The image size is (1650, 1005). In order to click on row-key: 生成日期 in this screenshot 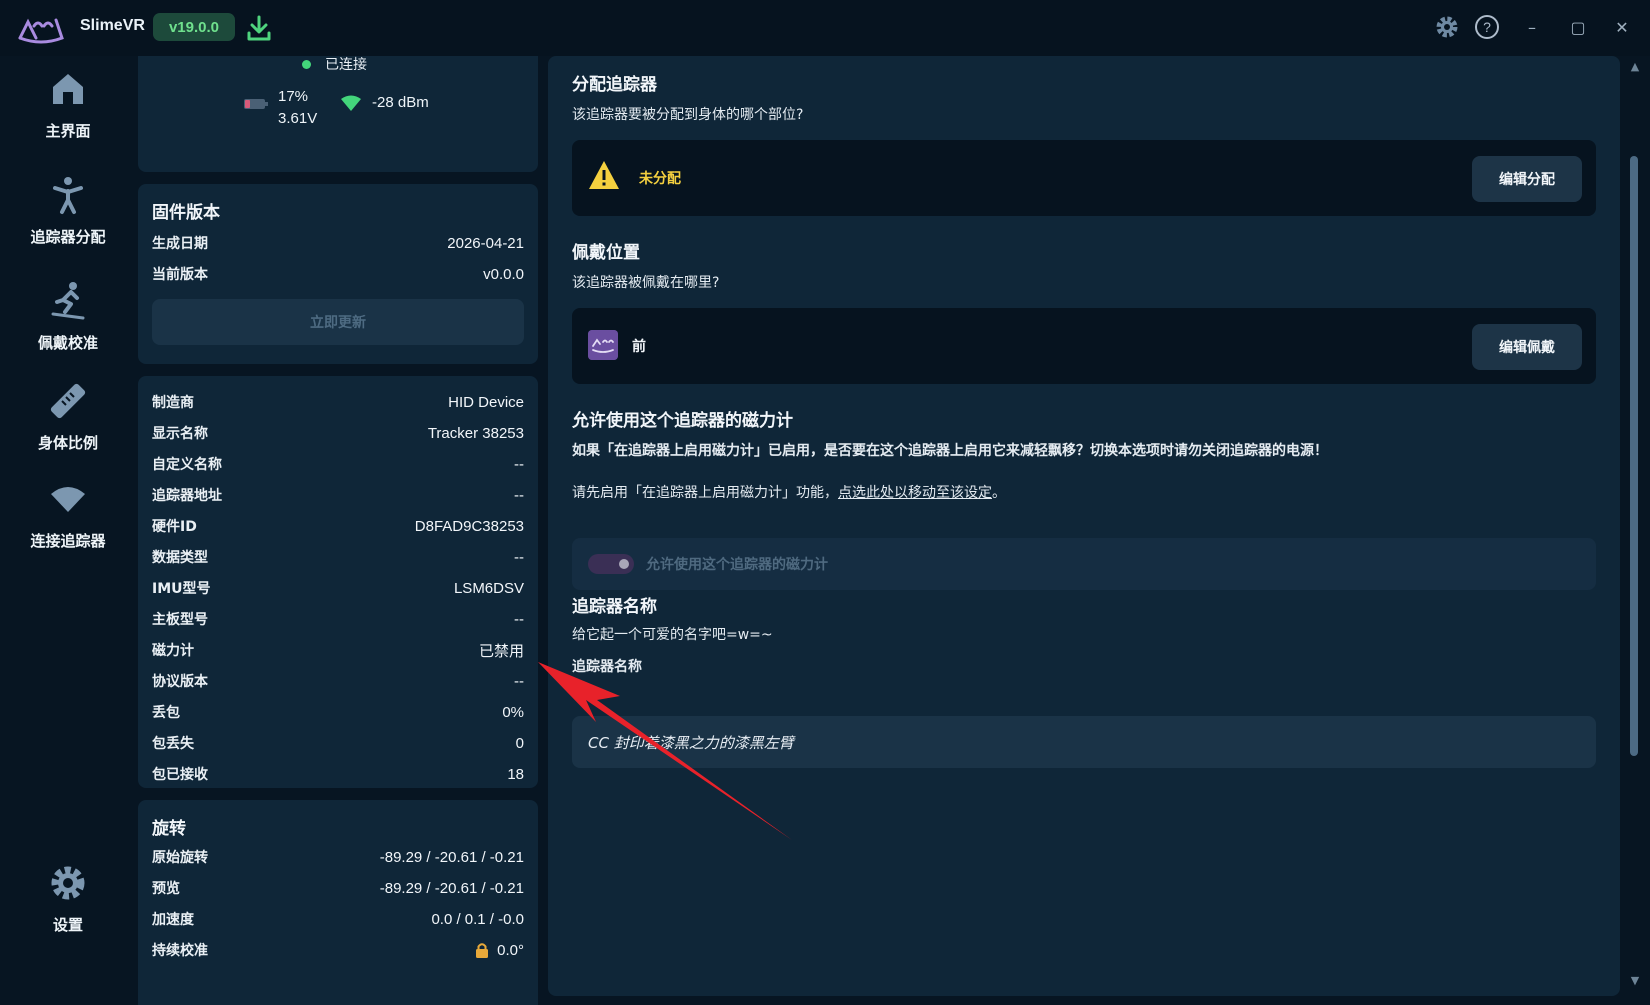, I will do `click(180, 244)`.